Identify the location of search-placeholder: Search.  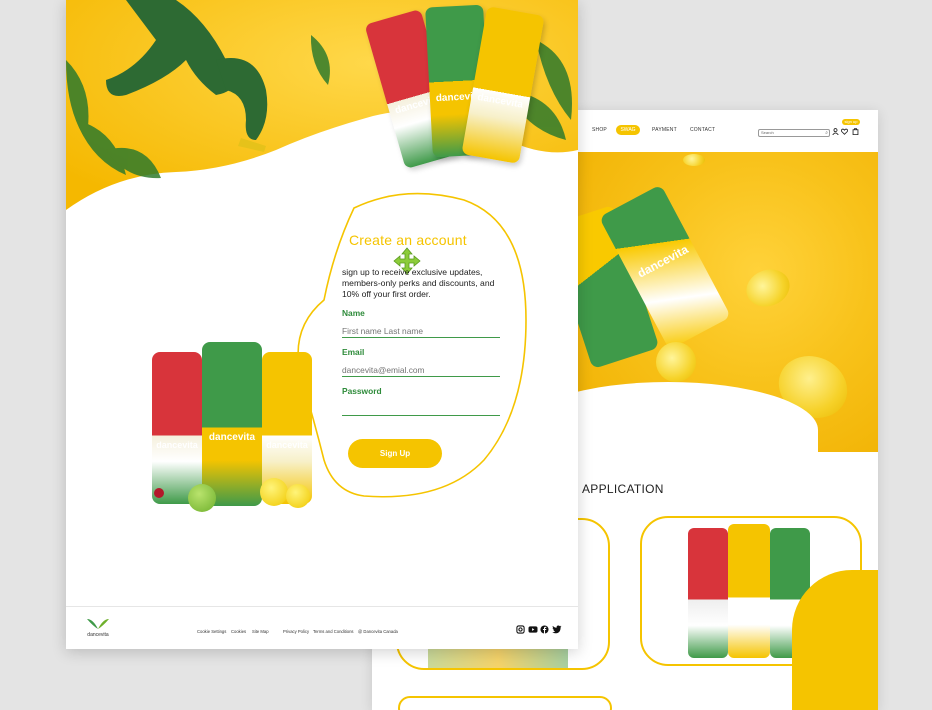
(767, 132).